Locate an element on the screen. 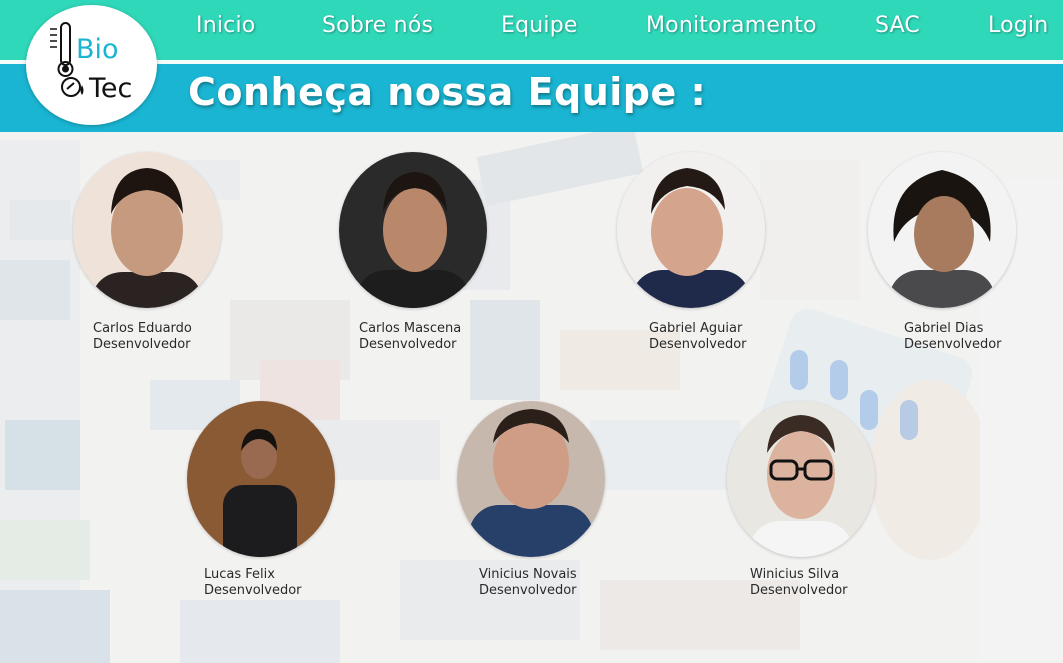 The width and height of the screenshot is (1063, 663). logo-text-bio: Bio is located at coordinates (97, 49).